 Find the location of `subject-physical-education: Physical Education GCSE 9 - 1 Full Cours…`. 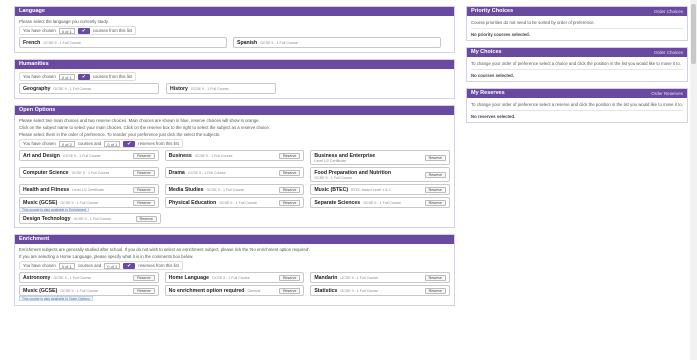

subject-physical-education: Physical Education GCSE 9 - 1 Full Cours… is located at coordinates (234, 202).